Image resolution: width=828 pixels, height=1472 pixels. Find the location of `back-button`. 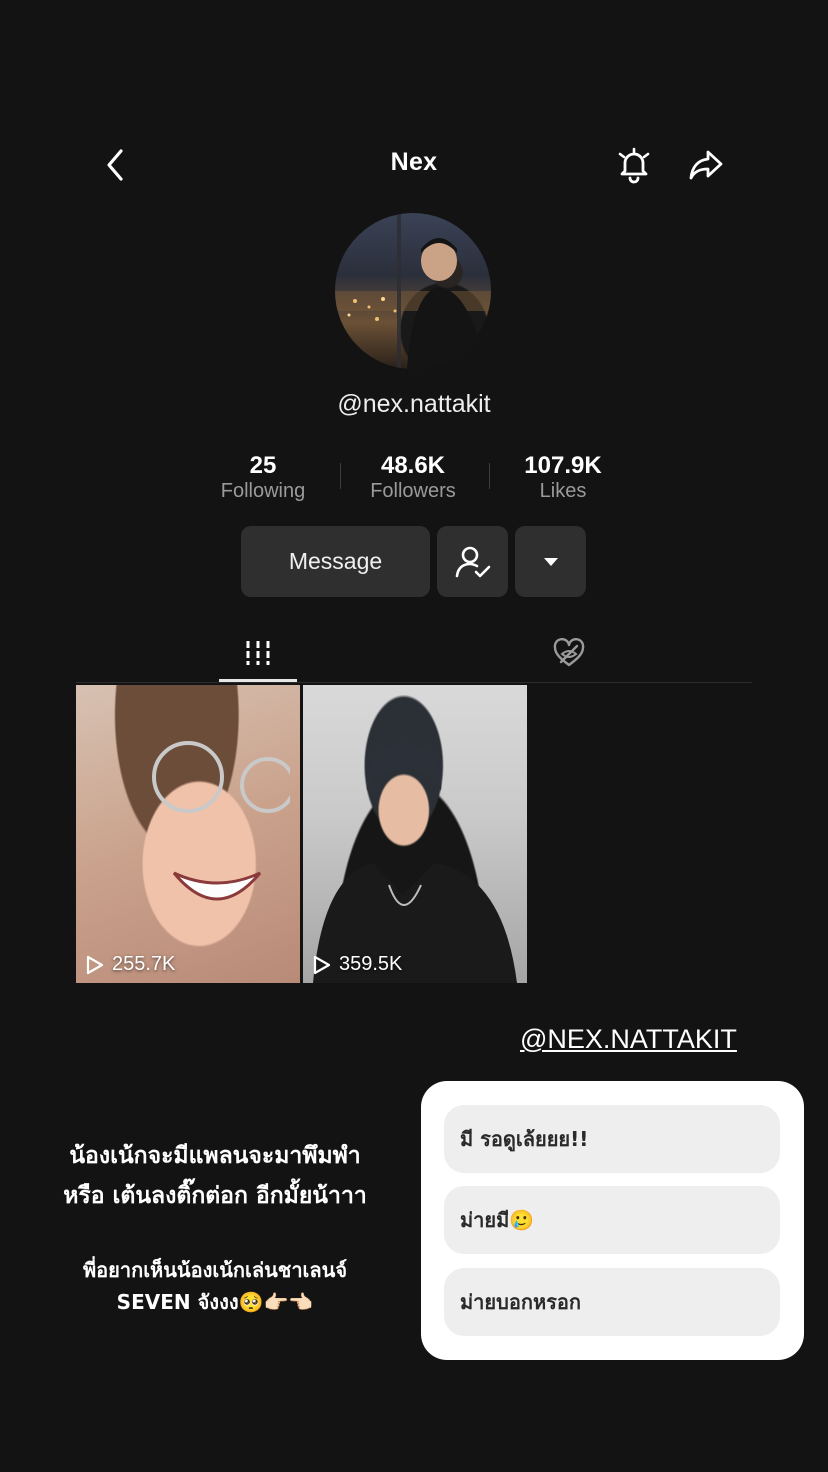

back-button is located at coordinates (115, 165).